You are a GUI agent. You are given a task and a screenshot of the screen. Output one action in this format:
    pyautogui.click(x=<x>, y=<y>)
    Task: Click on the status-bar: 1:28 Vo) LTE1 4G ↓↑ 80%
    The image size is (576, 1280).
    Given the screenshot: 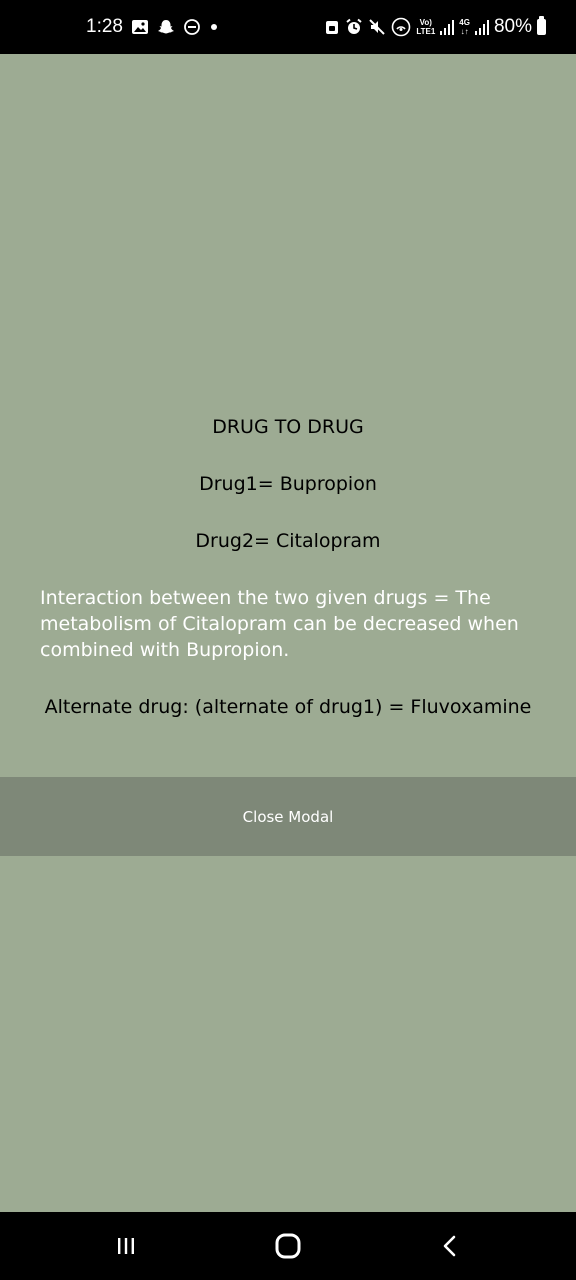 What is the action you would take?
    pyautogui.click(x=288, y=27)
    